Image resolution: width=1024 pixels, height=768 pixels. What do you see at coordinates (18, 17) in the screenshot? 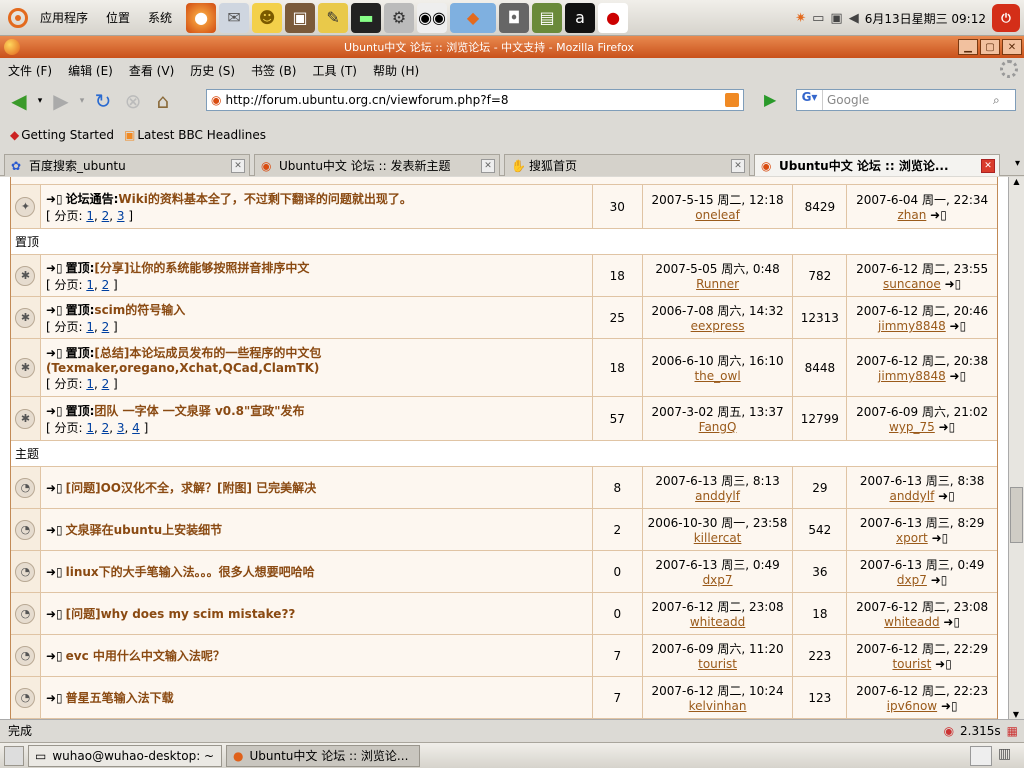
I see `ubuntu-logo-icon` at bounding box center [18, 17].